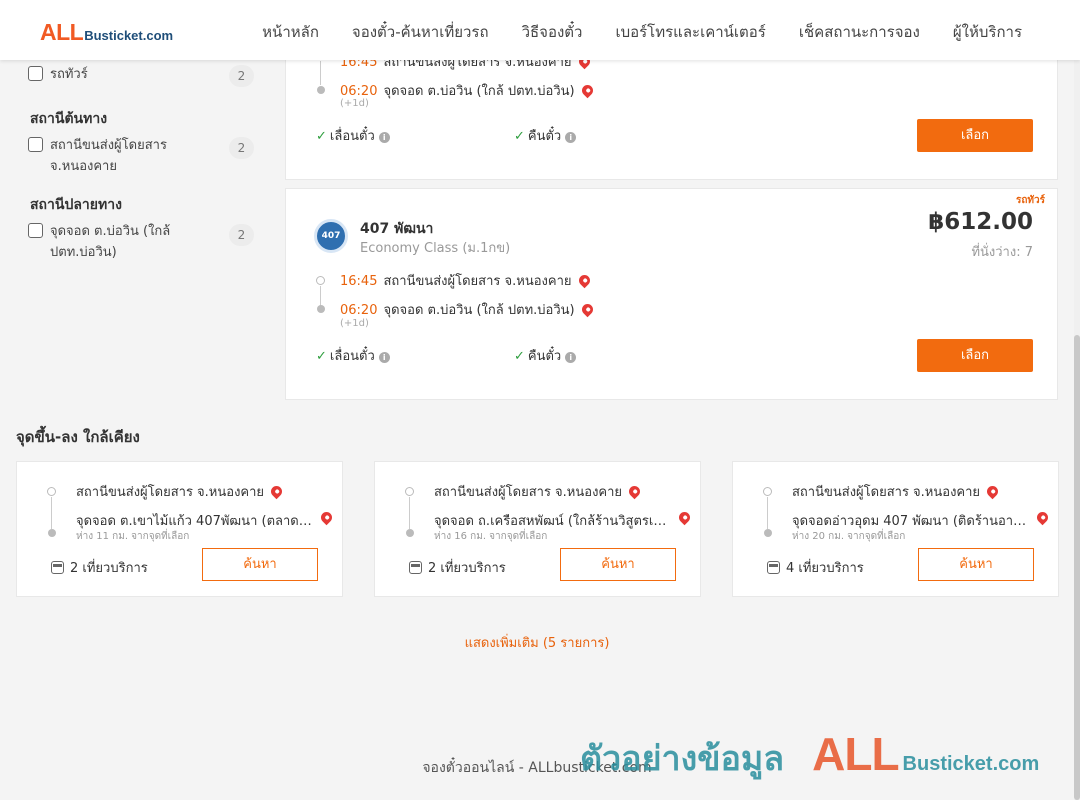  Describe the element at coordinates (420, 32) in the screenshot. I see `nav-book-search: จองตั๋ว-ค้นหาเที่ยวรถ` at that location.